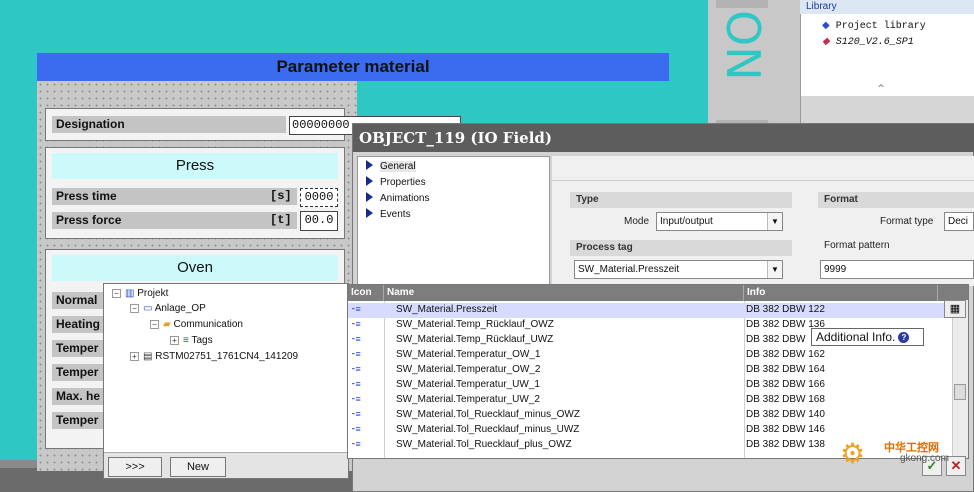 The image size is (974, 492). I want to click on plc-icon: ▤, so click(148, 356).